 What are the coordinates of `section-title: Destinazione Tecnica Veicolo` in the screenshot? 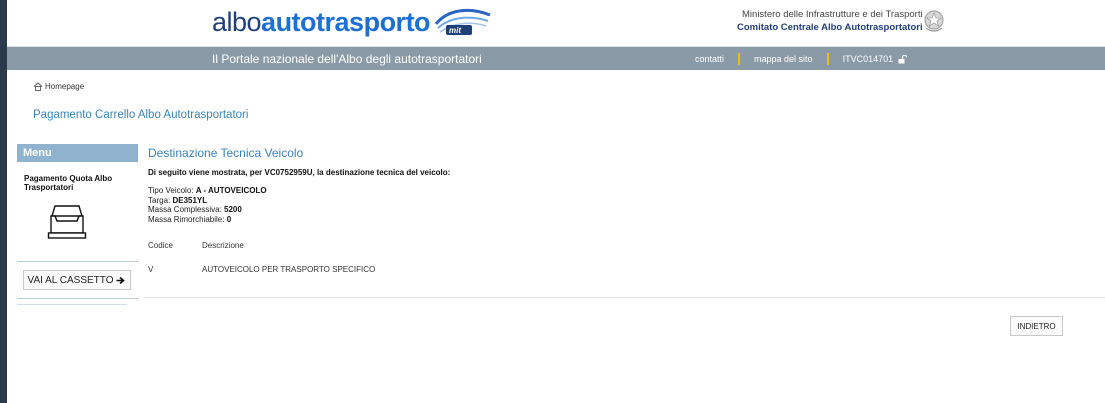 It's located at (226, 153).